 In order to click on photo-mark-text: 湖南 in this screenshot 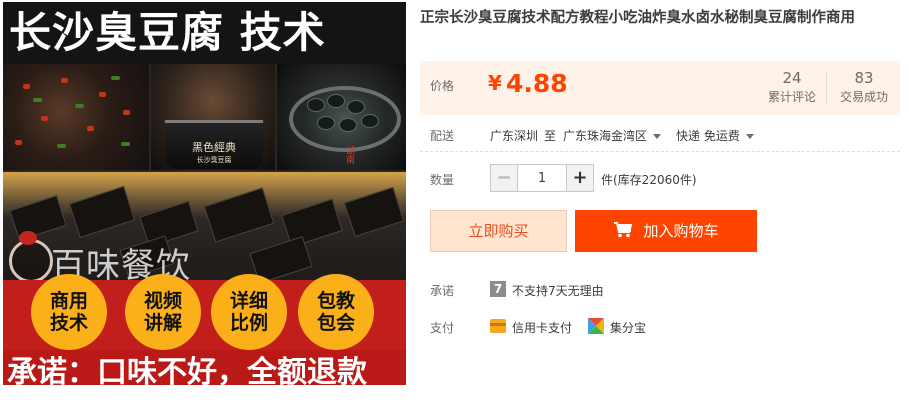, I will do `click(349, 155)`.